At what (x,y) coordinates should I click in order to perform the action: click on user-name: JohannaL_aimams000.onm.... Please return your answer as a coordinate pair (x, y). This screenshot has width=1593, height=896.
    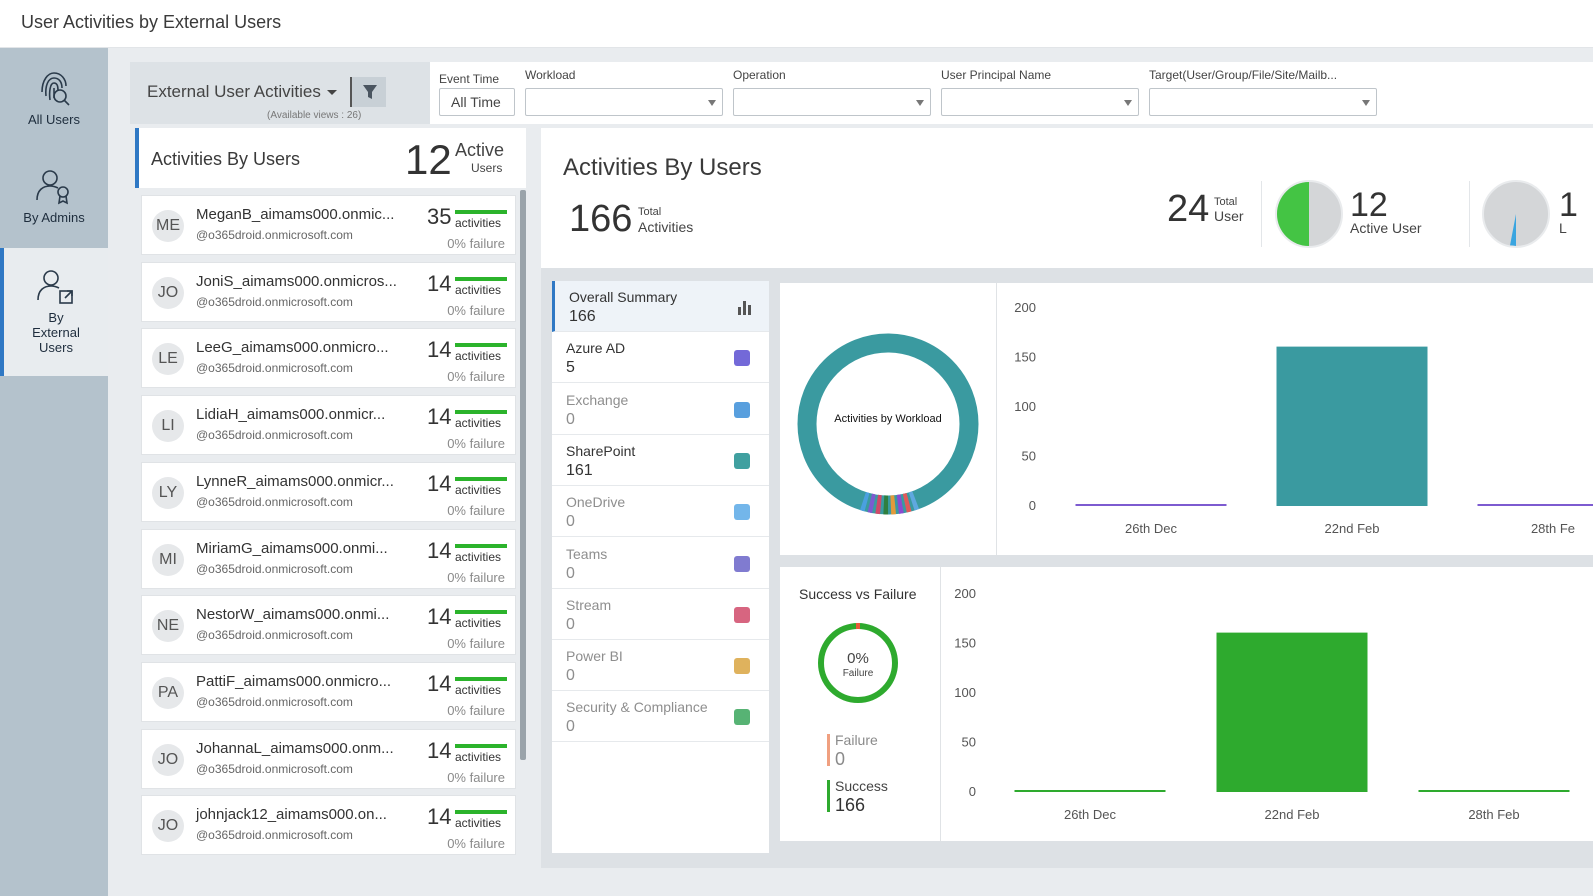
    Looking at the image, I should click on (295, 748).